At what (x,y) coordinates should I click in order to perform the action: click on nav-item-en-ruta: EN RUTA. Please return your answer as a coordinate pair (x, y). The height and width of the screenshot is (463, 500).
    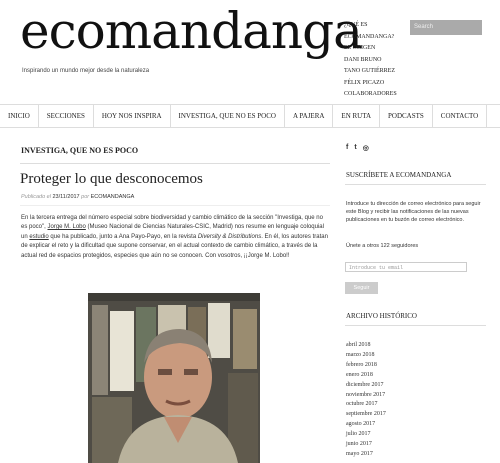
    Looking at the image, I should click on (356, 116).